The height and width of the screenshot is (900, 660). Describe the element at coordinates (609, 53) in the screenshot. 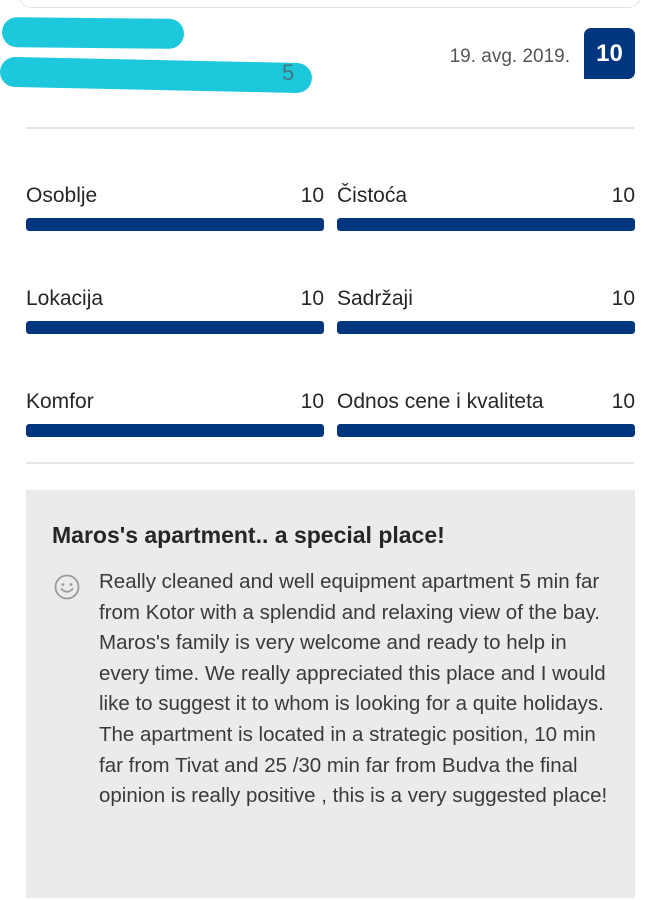

I see `review-score-badge: 10` at that location.